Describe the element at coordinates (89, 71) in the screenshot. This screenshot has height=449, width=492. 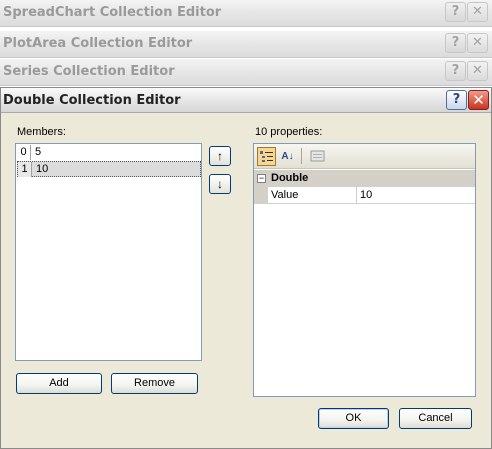
I see `window-title: Series Collection Editor` at that location.